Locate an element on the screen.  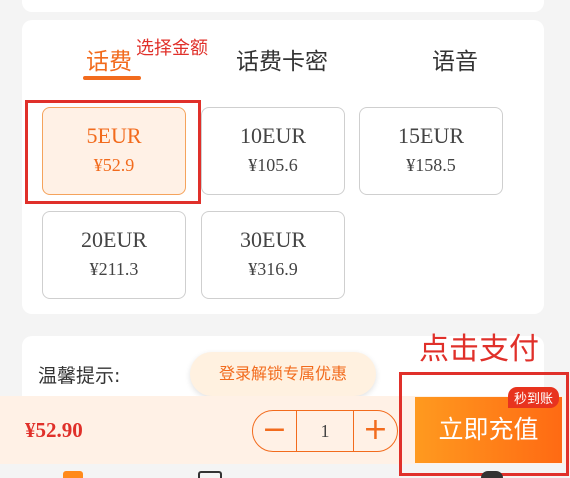
tab-voice: 语音 is located at coordinates (455, 59).